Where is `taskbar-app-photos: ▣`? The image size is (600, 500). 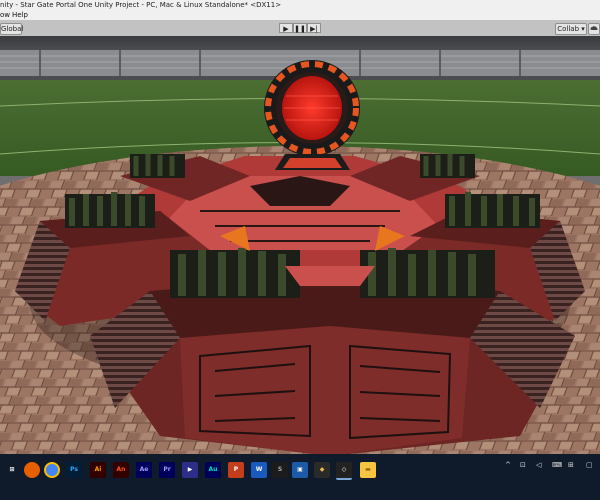 taskbar-app-photos: ▣ is located at coordinates (300, 470).